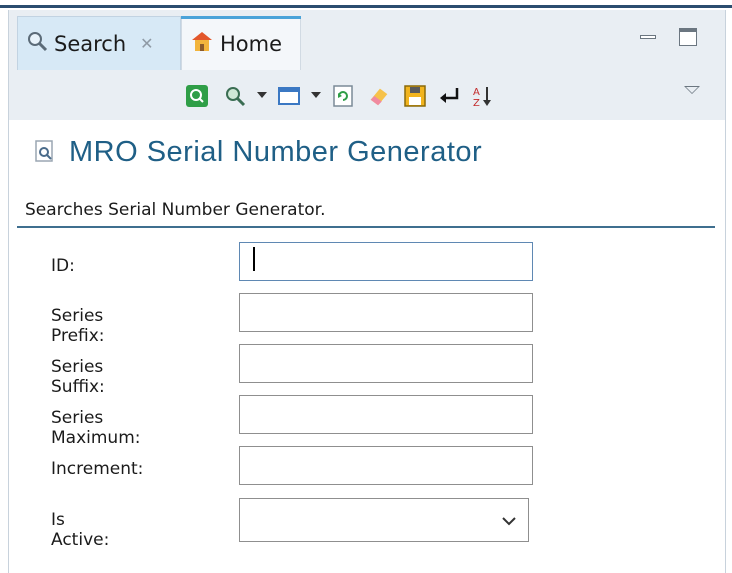 The width and height of the screenshot is (732, 573). I want to click on series-suffix-label: Series Suffix:, so click(78, 377).